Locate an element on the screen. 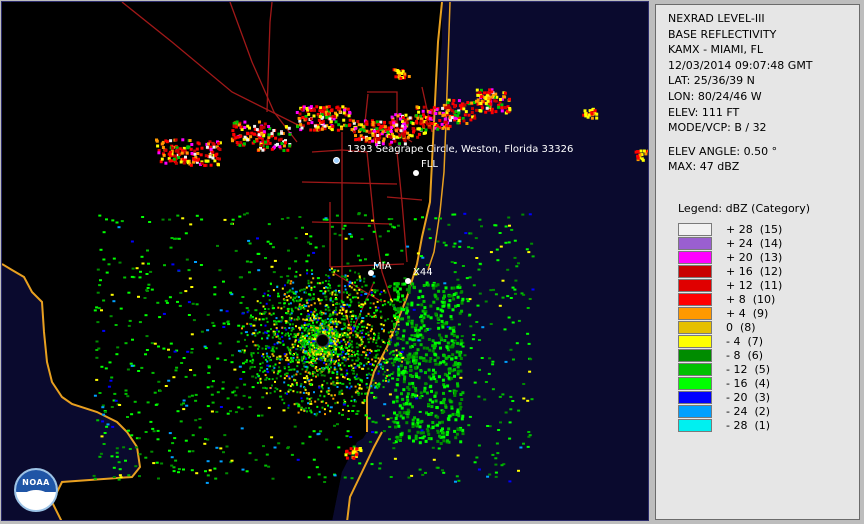  station-lon: LON: 80/24/46 W is located at coordinates (715, 96).